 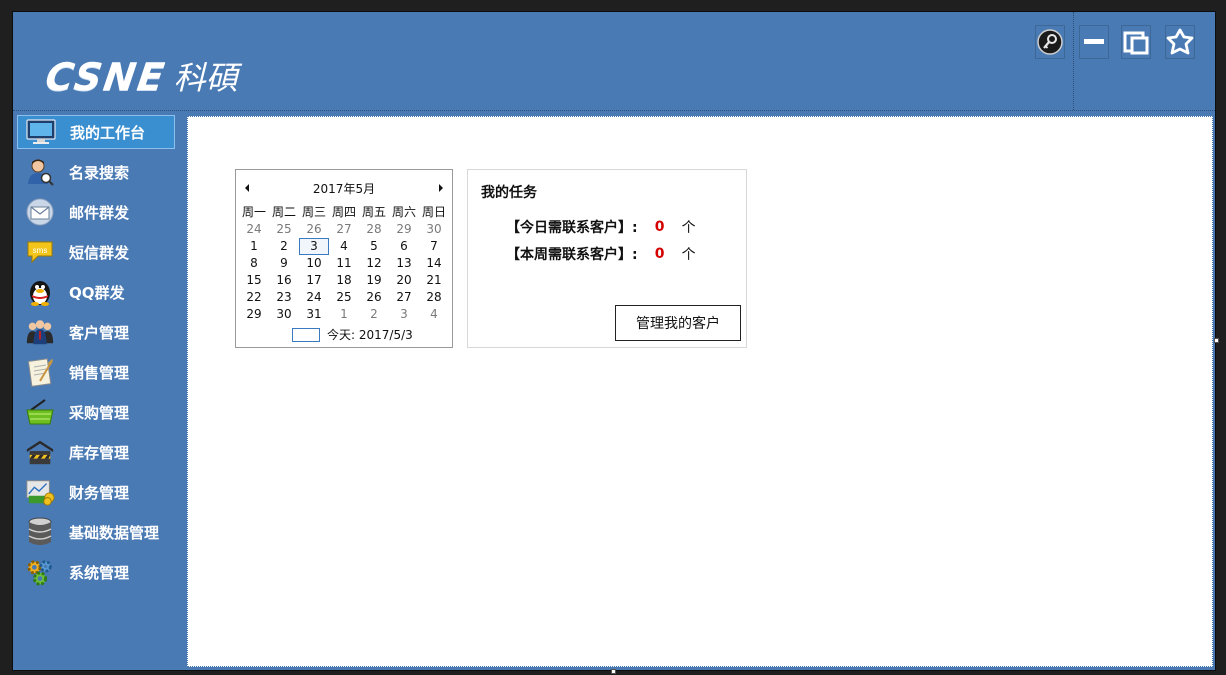 I want to click on pin-button, so click(x=1180, y=42).